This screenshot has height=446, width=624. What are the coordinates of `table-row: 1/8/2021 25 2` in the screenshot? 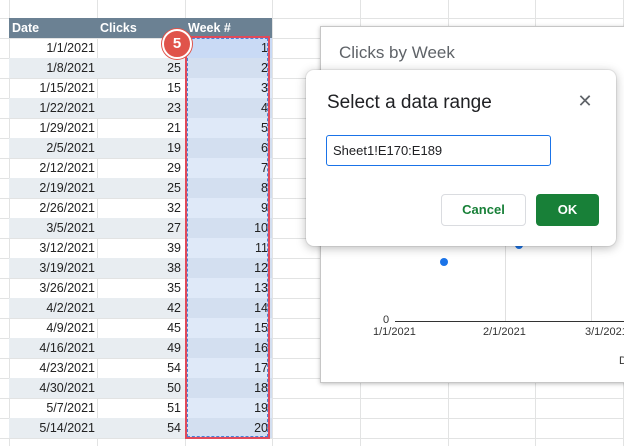 It's located at (140, 68).